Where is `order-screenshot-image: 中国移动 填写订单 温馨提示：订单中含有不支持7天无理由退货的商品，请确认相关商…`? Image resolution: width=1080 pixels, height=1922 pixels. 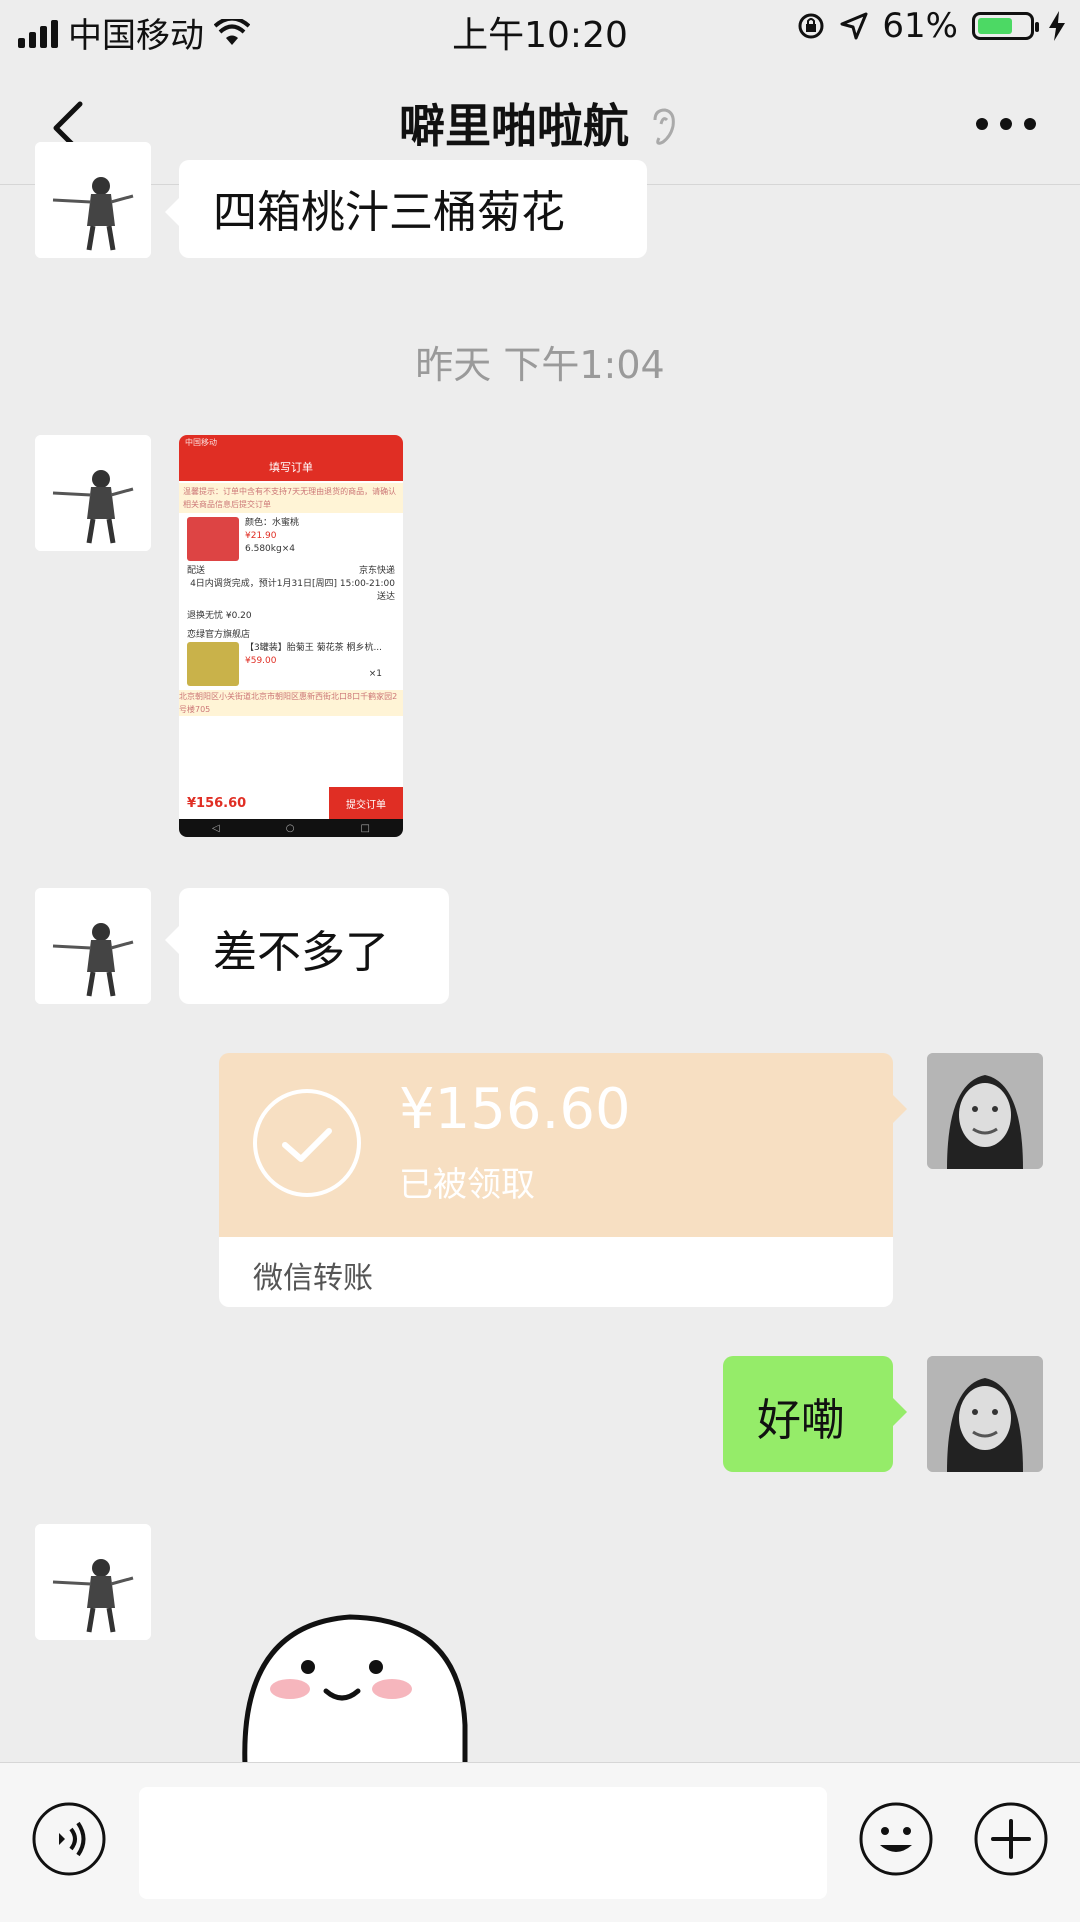 order-screenshot-image: 中国移动 填写订单 温馨提示：订单中含有不支持7天无理由退货的商品，请确认相关商… is located at coordinates (291, 636).